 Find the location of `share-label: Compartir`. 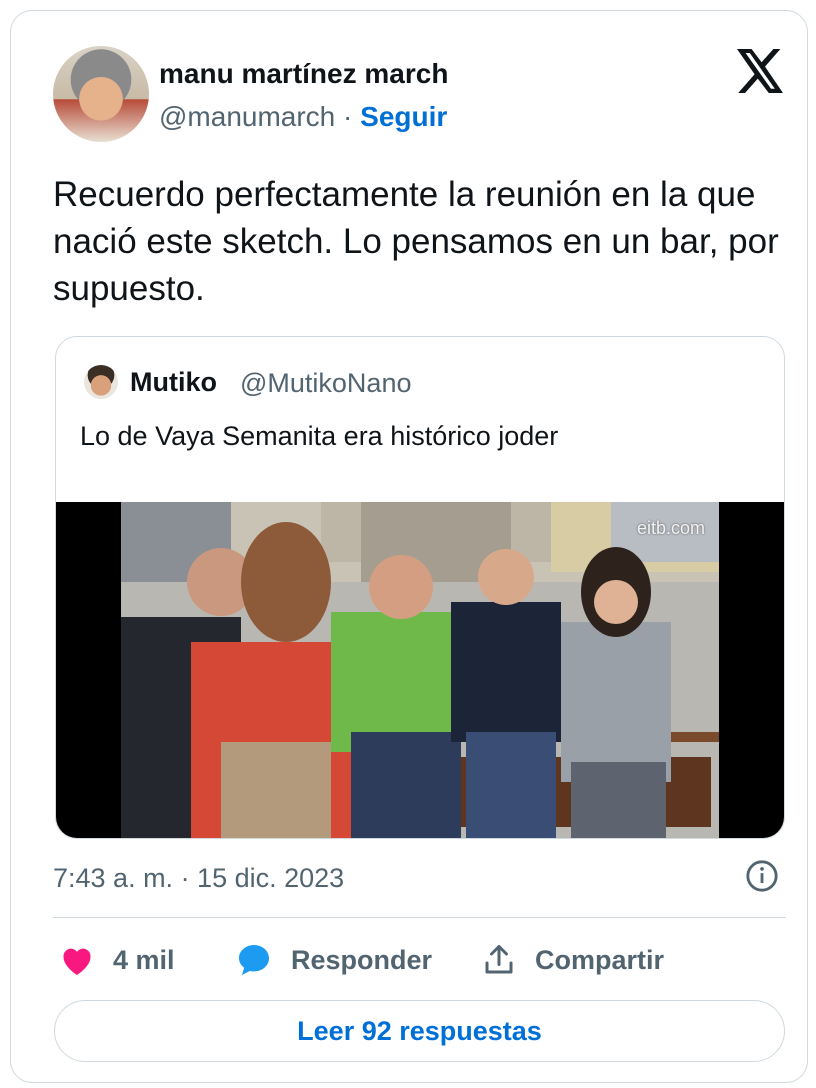

share-label: Compartir is located at coordinates (600, 959).